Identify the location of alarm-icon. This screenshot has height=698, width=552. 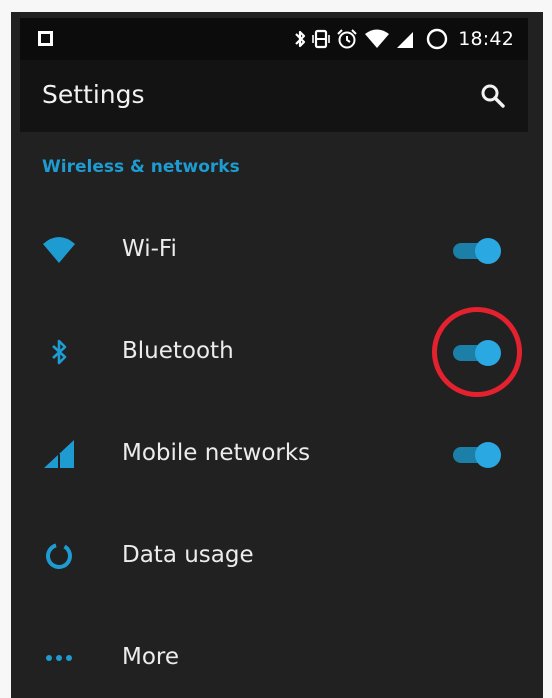
(347, 39).